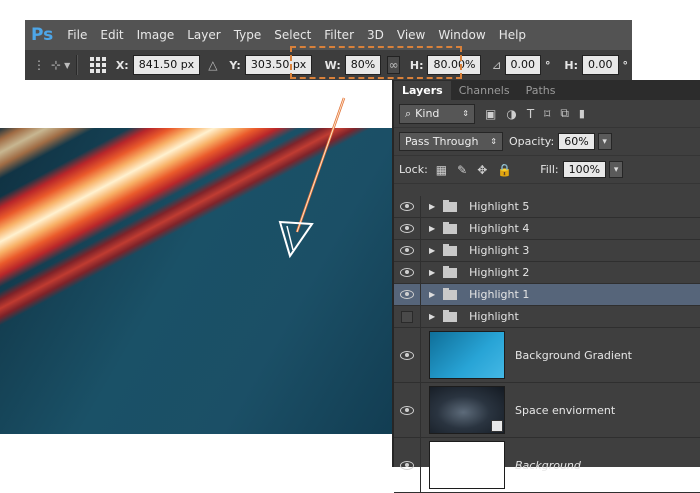  Describe the element at coordinates (441, 170) in the screenshot. I see `lock-transparent-icon: ▦` at that location.